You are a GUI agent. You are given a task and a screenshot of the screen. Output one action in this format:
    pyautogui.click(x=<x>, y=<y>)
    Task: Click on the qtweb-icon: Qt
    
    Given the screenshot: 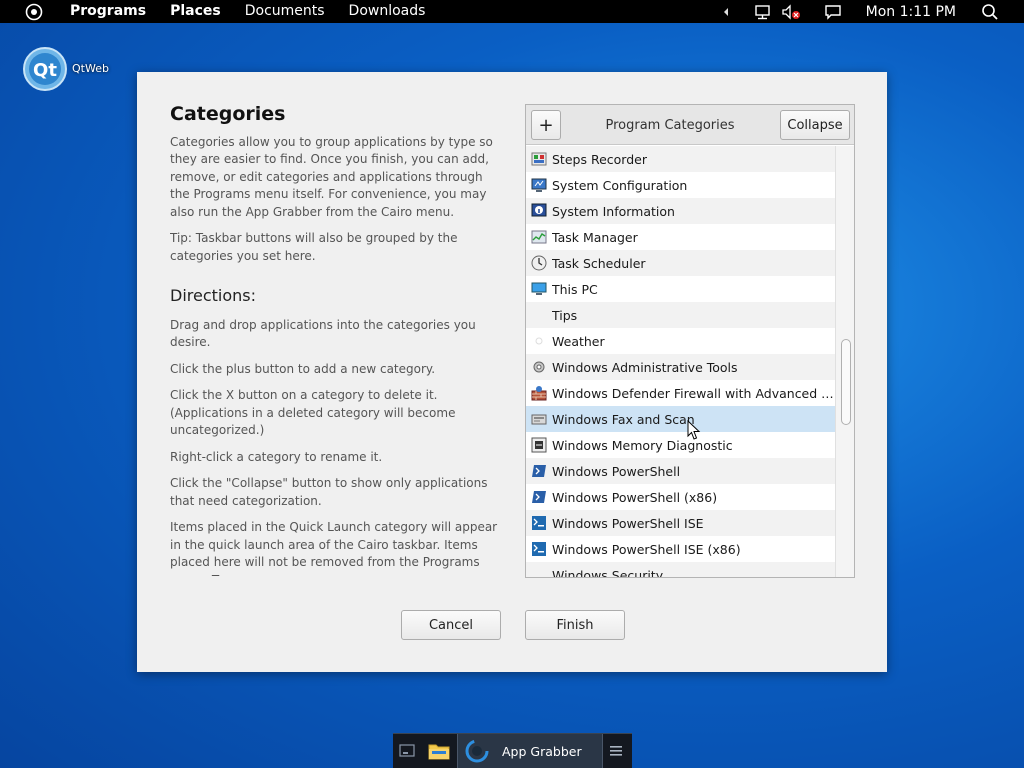 What is the action you would take?
    pyautogui.click(x=45, y=69)
    